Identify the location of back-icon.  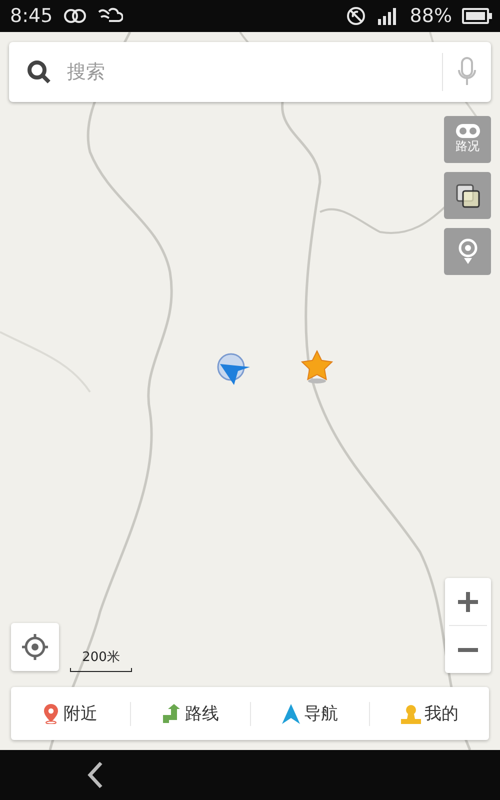
(95, 775).